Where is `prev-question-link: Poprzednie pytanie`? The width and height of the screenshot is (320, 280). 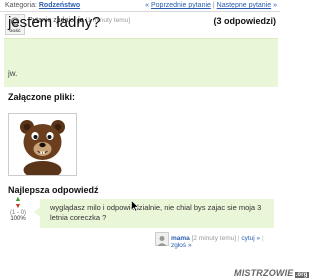
prev-question-link: Poprzednie pytanie is located at coordinates (181, 5).